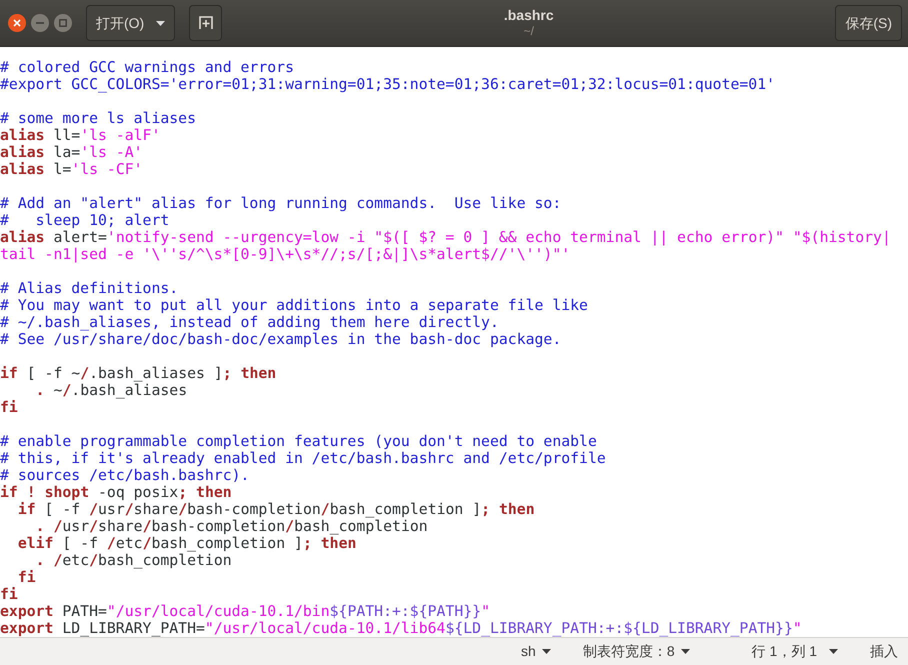 The image size is (908, 665). What do you see at coordinates (231, 527) in the screenshot?
I see `code-line: . /usr/share/bash-completion/bash_completion` at bounding box center [231, 527].